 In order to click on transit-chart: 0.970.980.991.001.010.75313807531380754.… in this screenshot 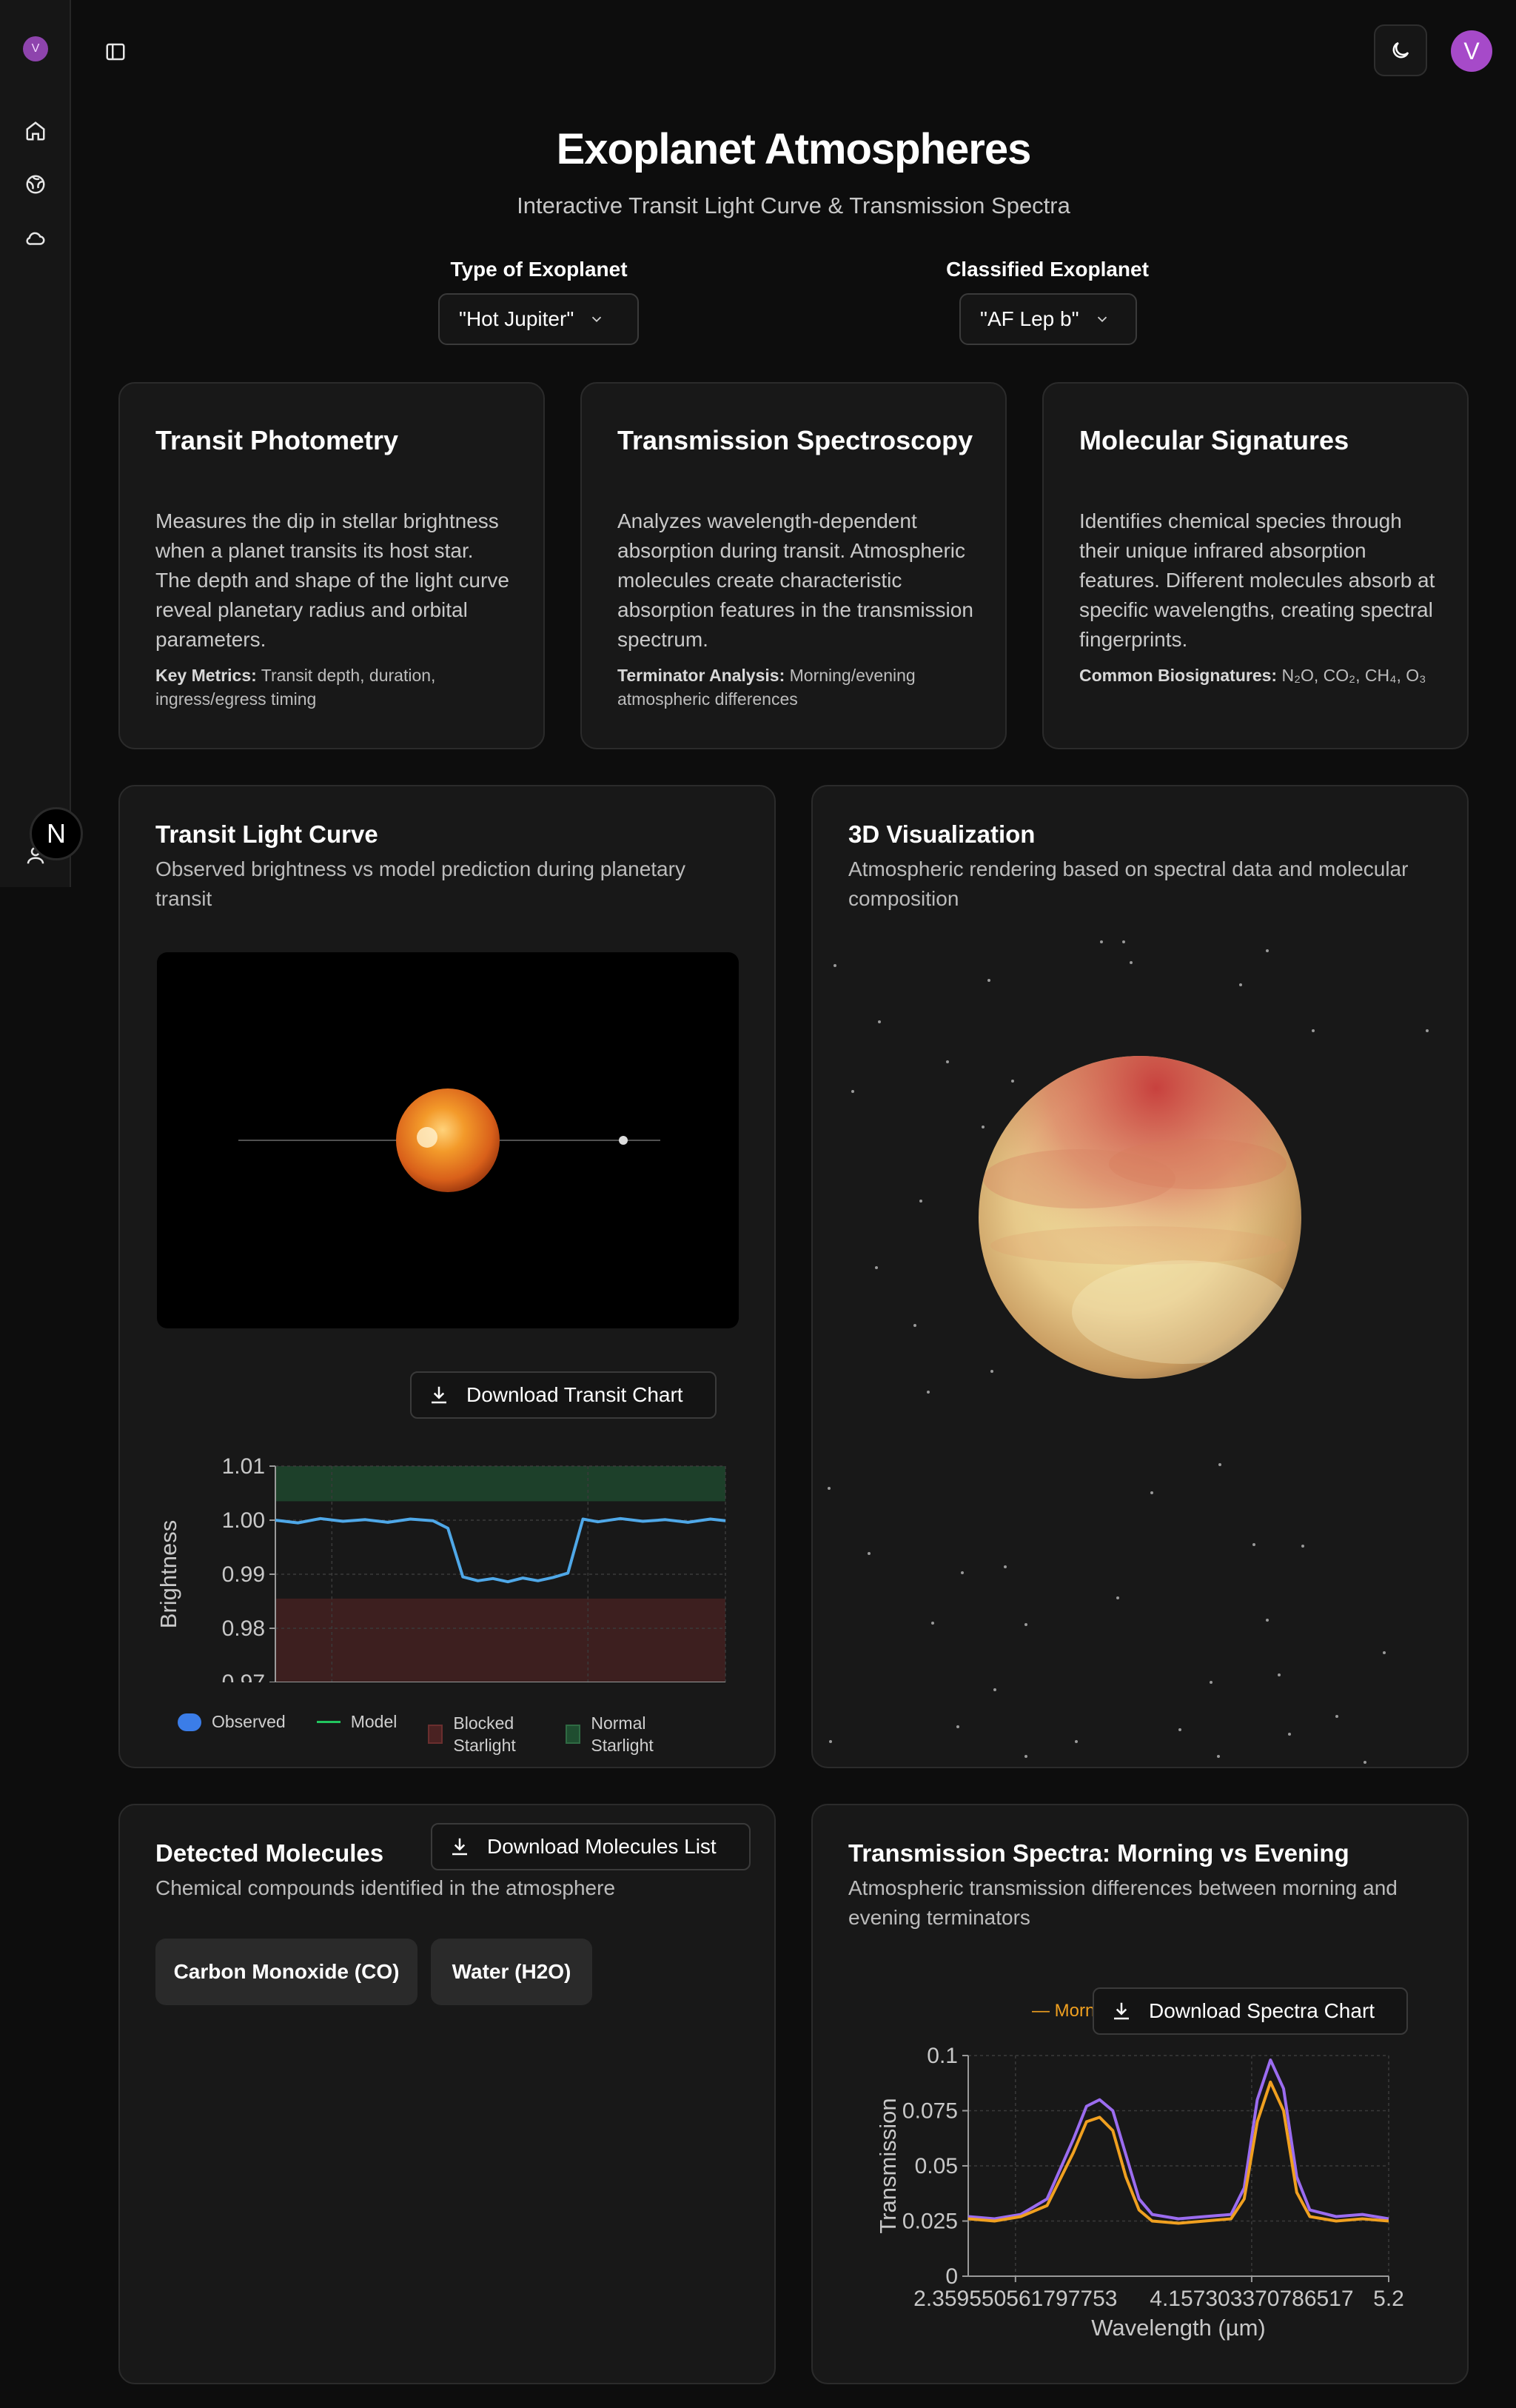, I will do `click(440, 1568)`.